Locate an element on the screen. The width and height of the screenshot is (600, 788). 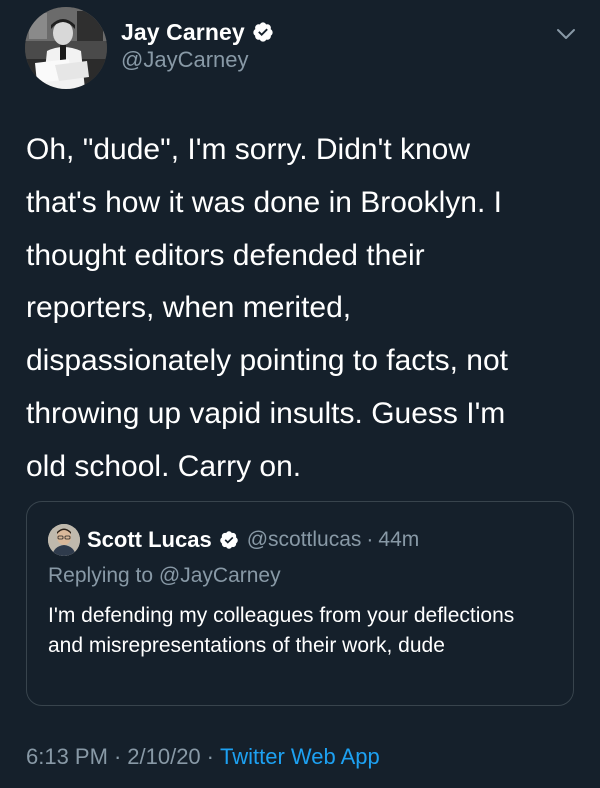
replying-to: Replying to @JayCarney is located at coordinates (164, 576).